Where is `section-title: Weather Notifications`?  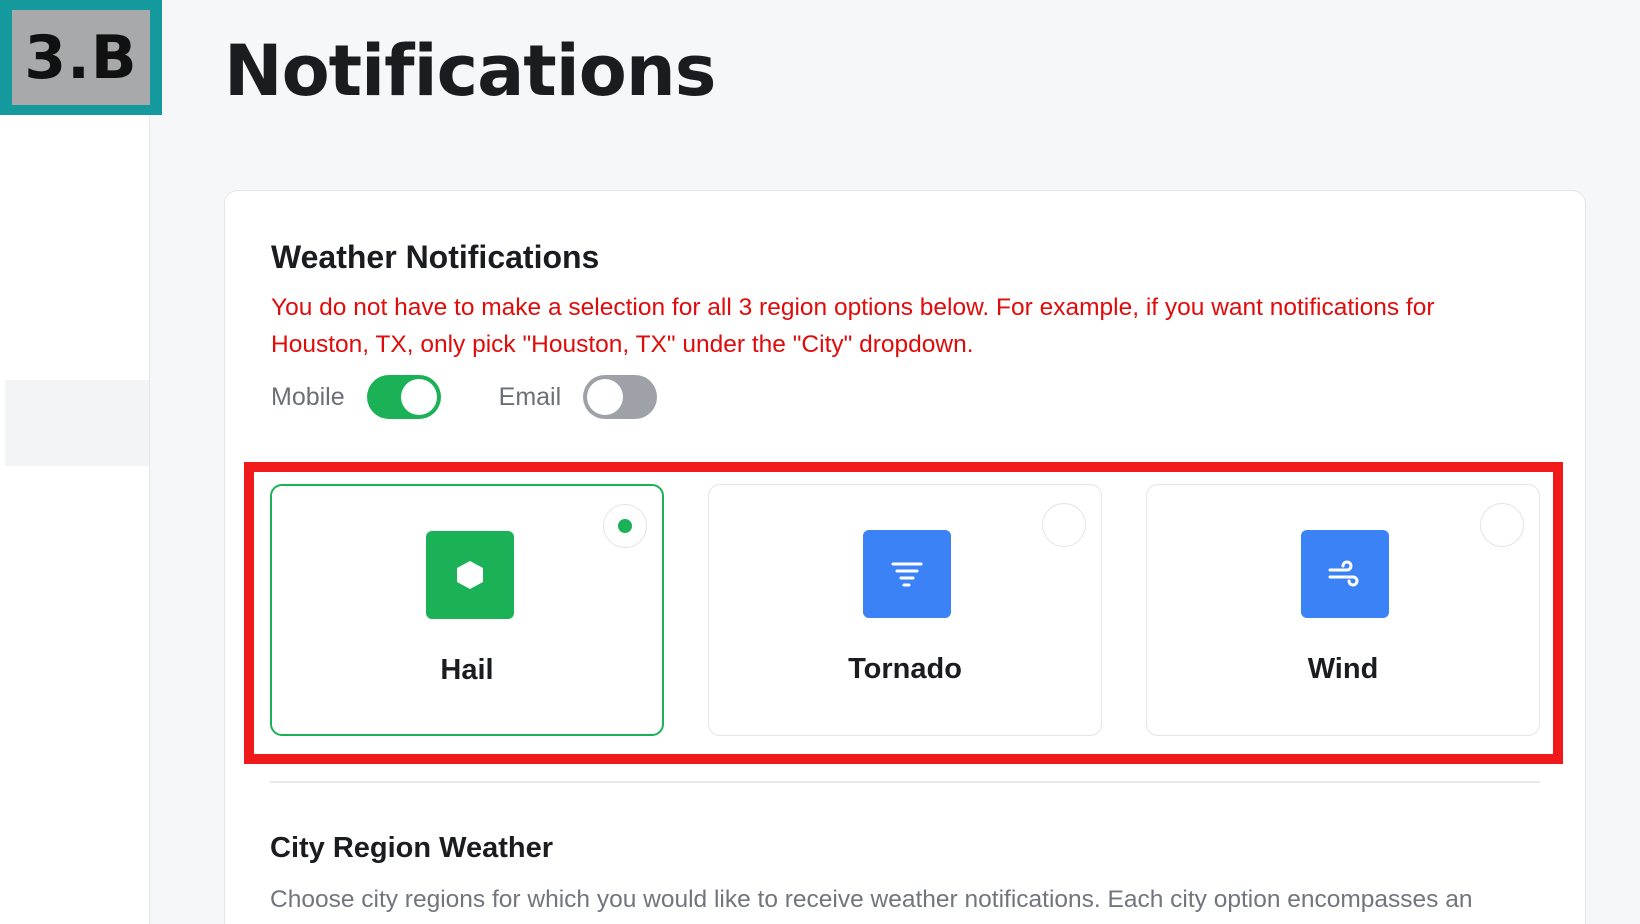 section-title: Weather Notifications is located at coordinates (435, 257).